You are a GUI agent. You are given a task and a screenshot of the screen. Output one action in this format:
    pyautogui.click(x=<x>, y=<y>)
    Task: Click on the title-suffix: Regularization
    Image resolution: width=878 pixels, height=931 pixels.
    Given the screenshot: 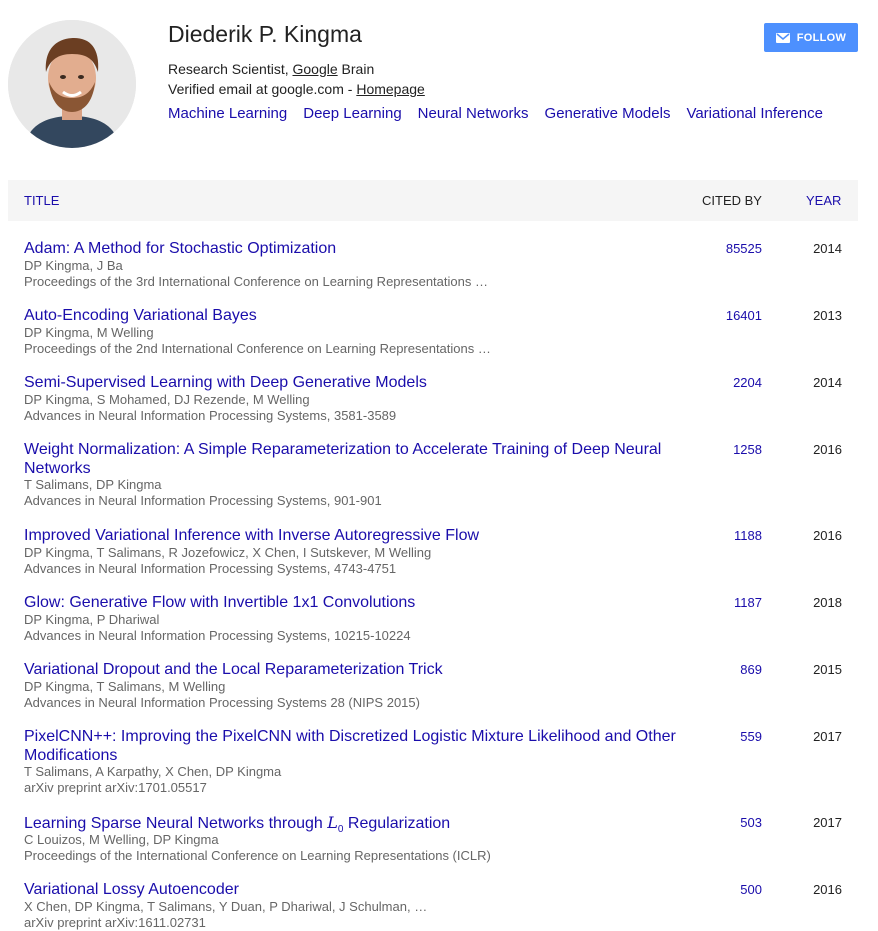 What is the action you would take?
    pyautogui.click(x=397, y=823)
    